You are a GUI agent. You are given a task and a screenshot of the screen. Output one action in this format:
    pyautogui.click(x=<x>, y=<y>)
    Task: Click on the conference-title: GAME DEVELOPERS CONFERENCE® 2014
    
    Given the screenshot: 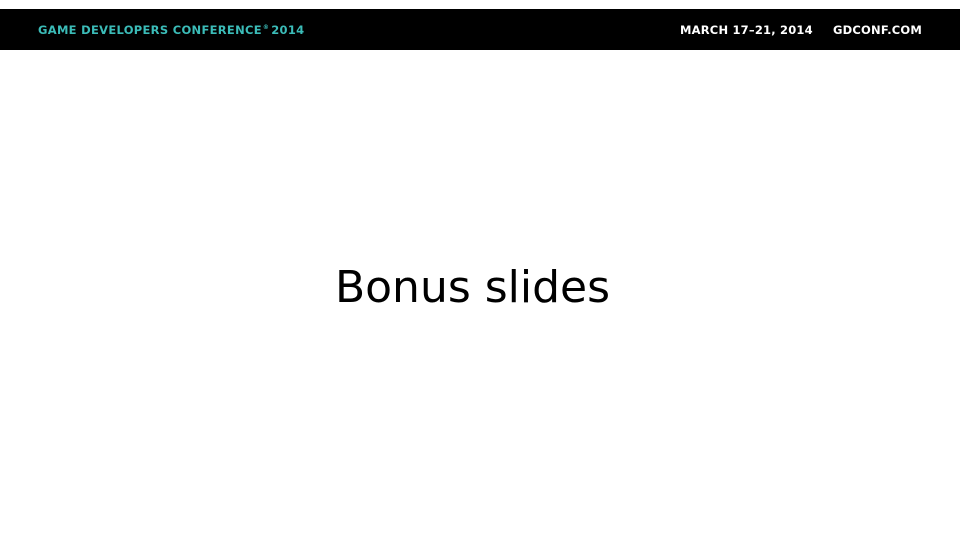 What is the action you would take?
    pyautogui.click(x=171, y=30)
    